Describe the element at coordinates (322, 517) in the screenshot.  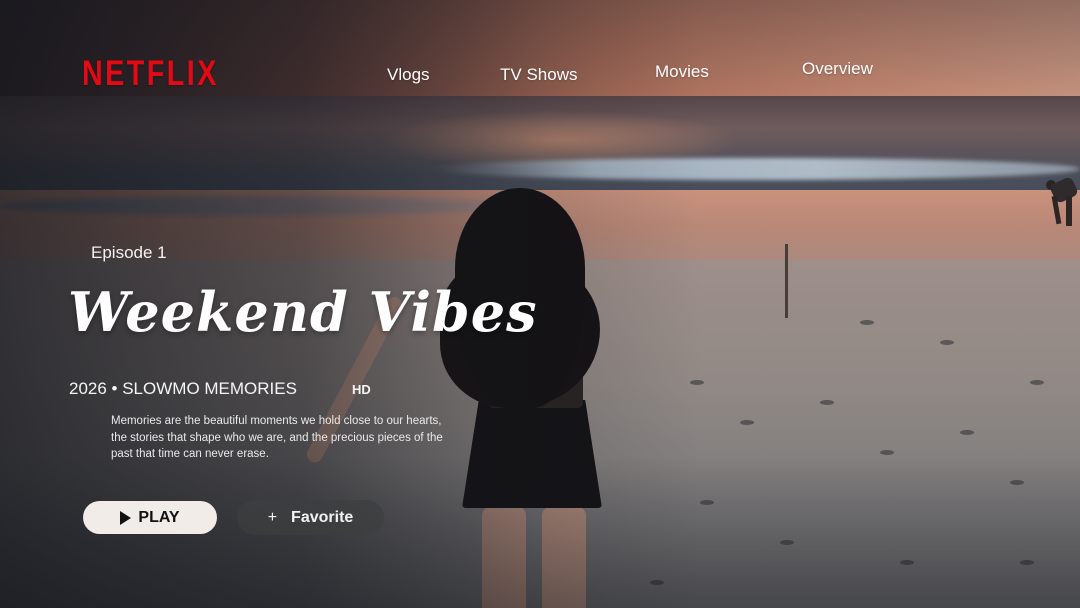
I see `favorite-button-label: Favorite` at that location.